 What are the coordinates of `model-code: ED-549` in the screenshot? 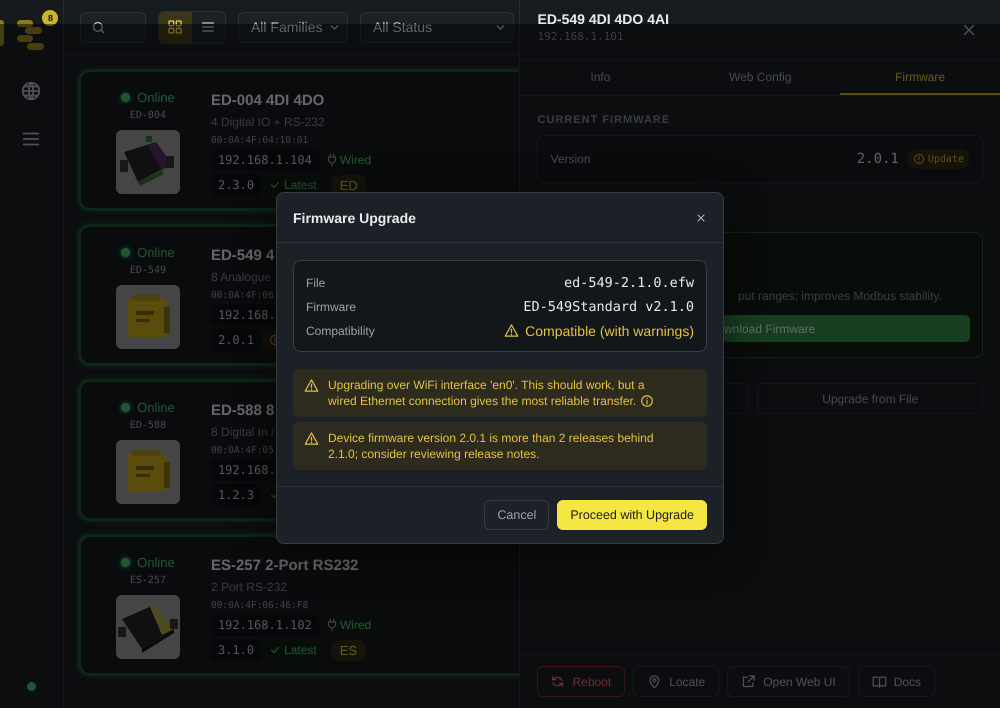 It's located at (148, 270).